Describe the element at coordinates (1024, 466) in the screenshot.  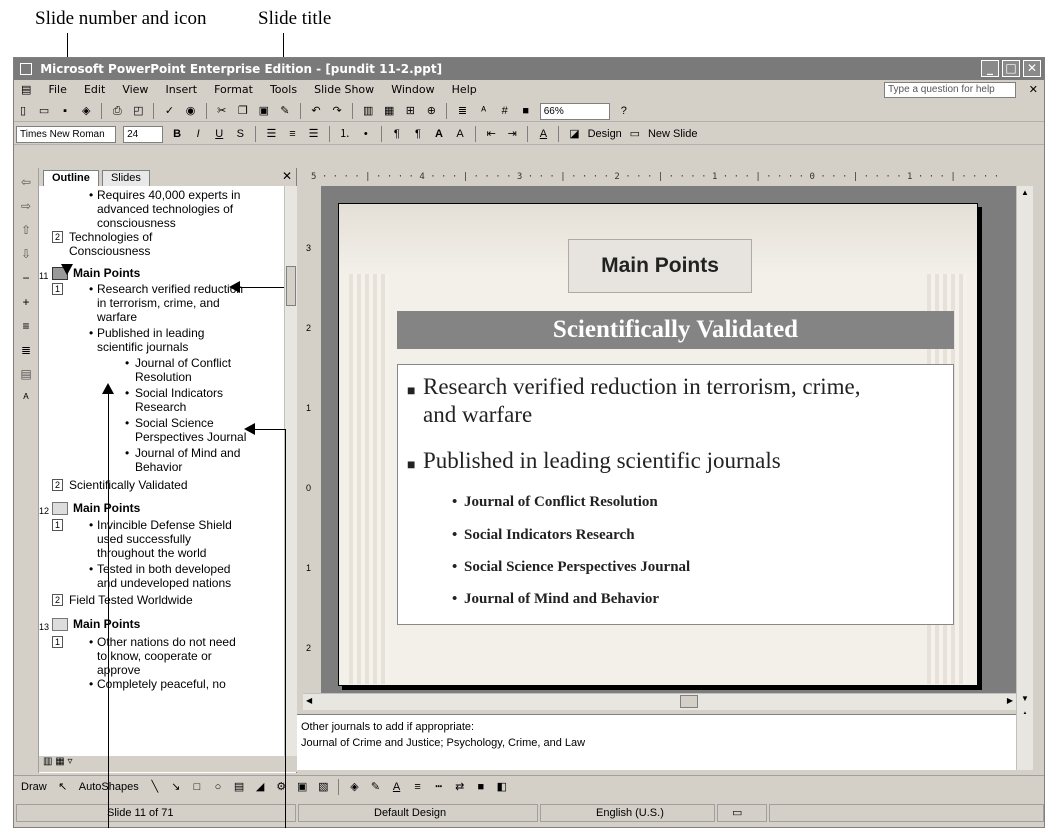
I see `slide-vertical-scrollbar: ▲ ▼ ▲ ▼` at that location.